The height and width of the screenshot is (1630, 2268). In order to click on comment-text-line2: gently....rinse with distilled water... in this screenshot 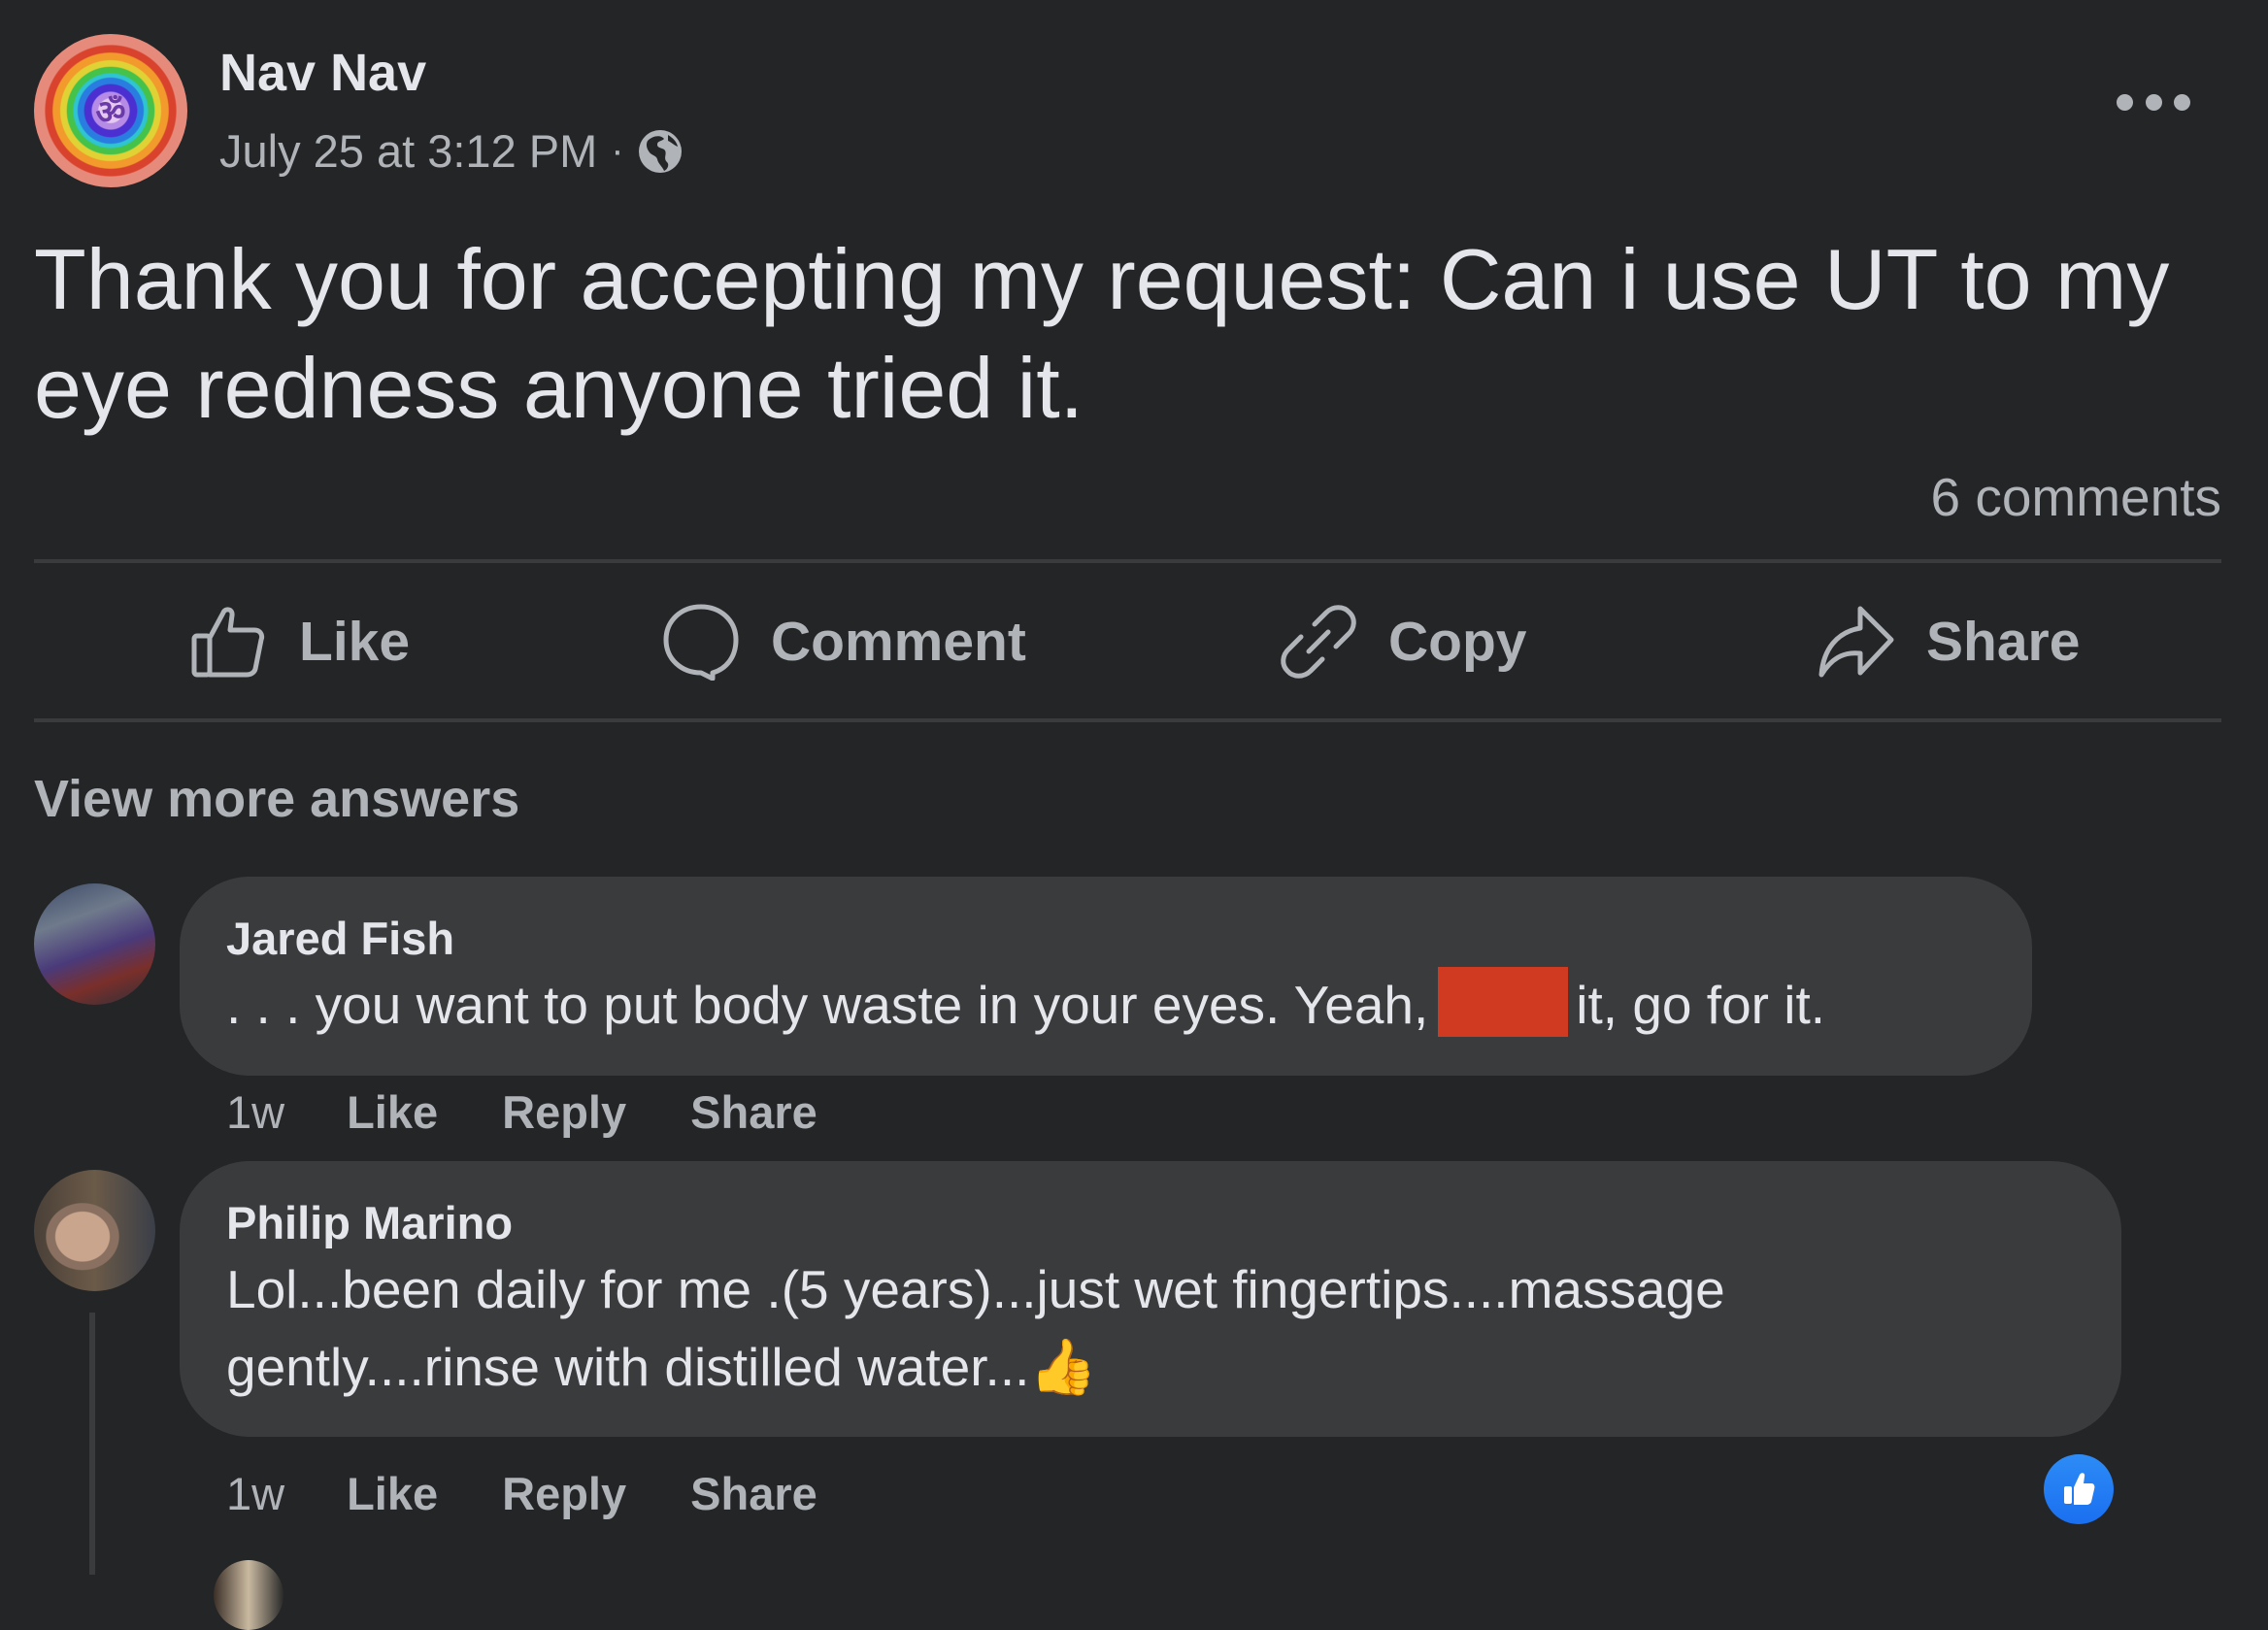, I will do `click(628, 1367)`.